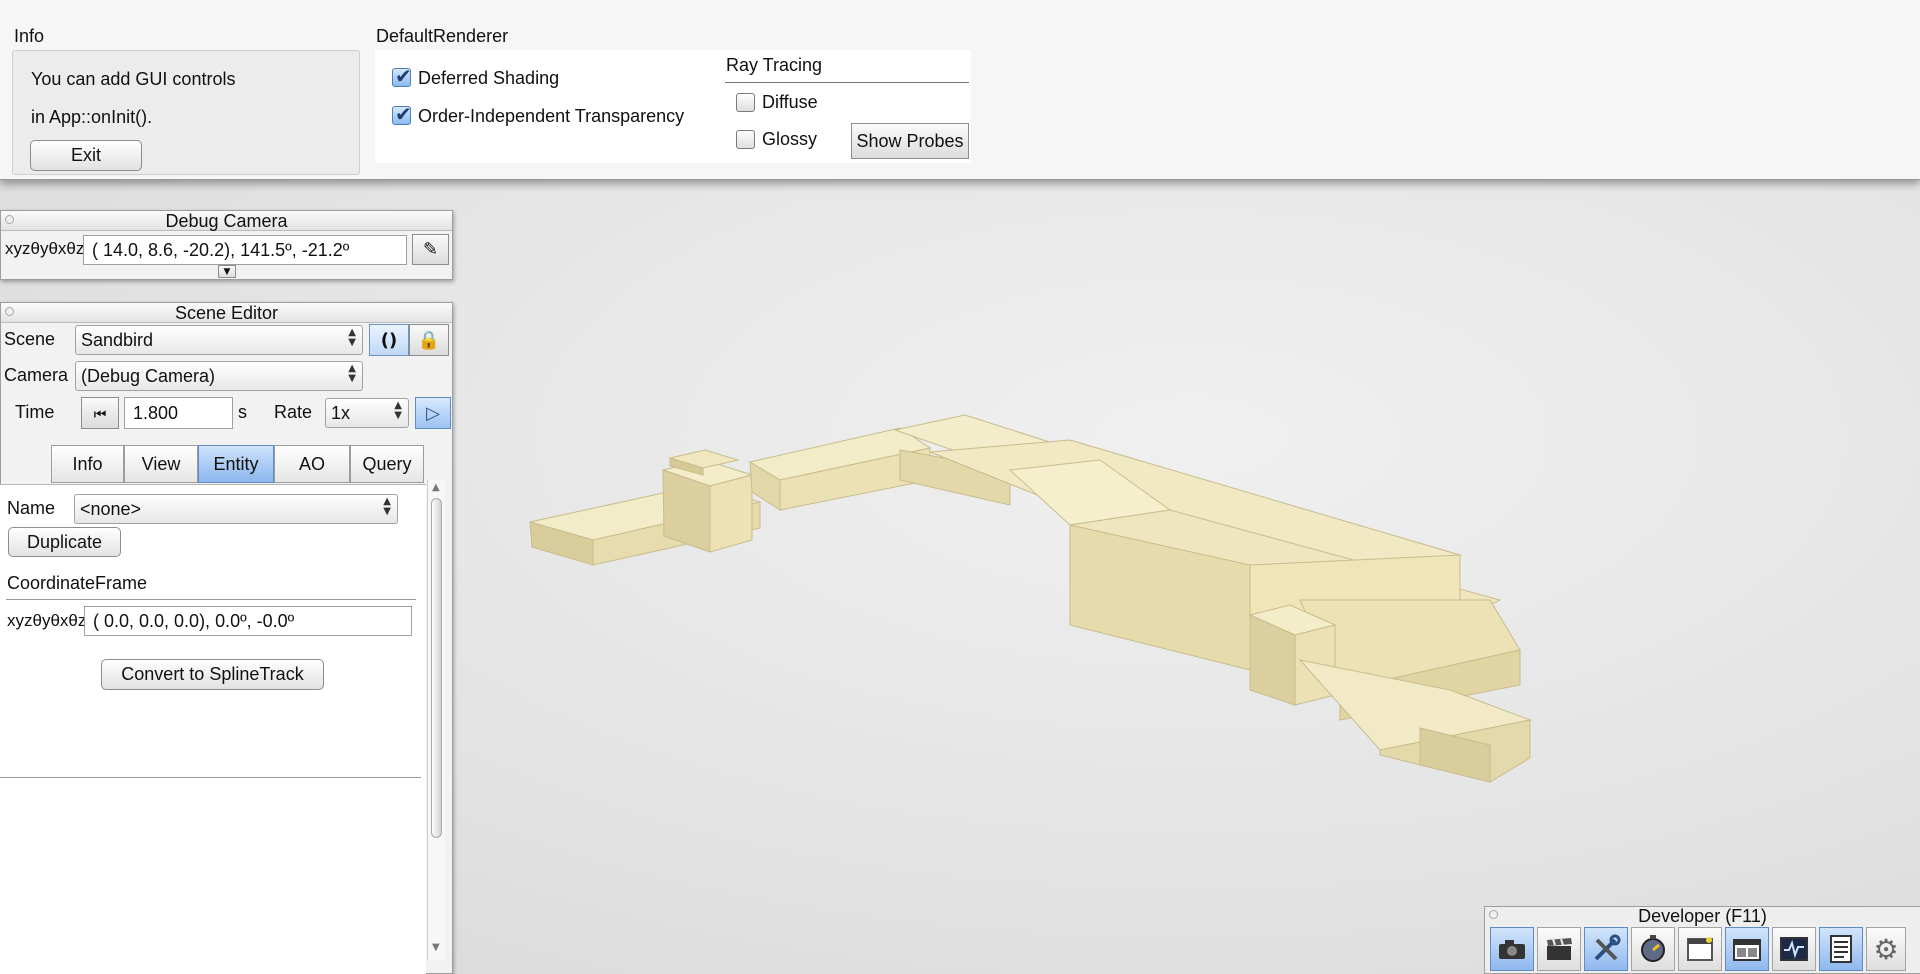 This screenshot has height=974, width=1920. Describe the element at coordinates (248, 621) in the screenshot. I see `entity-frame-field: ( 0.0, 0.0, 0.0), 0.0º, -0.0º` at that location.